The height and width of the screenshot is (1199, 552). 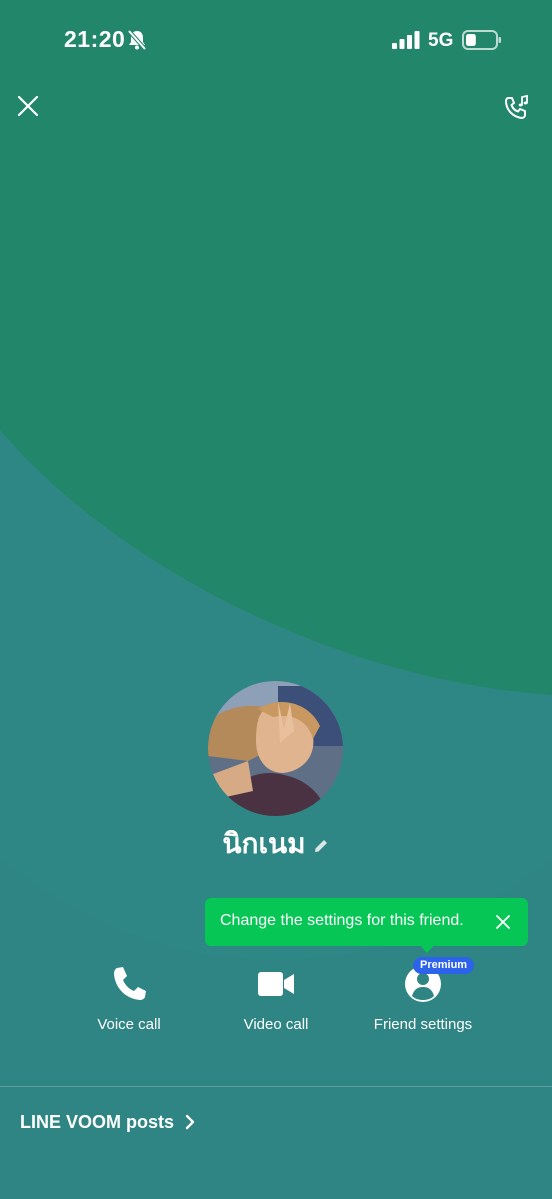 I want to click on tooltip-text: Change the settings for this friend., so click(x=342, y=920).